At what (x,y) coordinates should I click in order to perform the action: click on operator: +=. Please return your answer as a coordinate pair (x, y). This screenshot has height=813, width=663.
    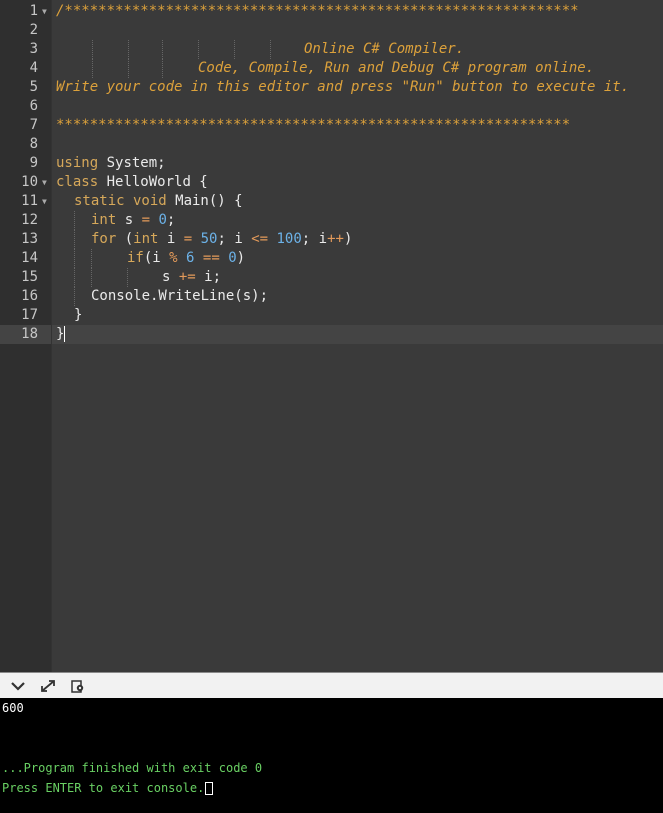
    Looking at the image, I should click on (187, 277).